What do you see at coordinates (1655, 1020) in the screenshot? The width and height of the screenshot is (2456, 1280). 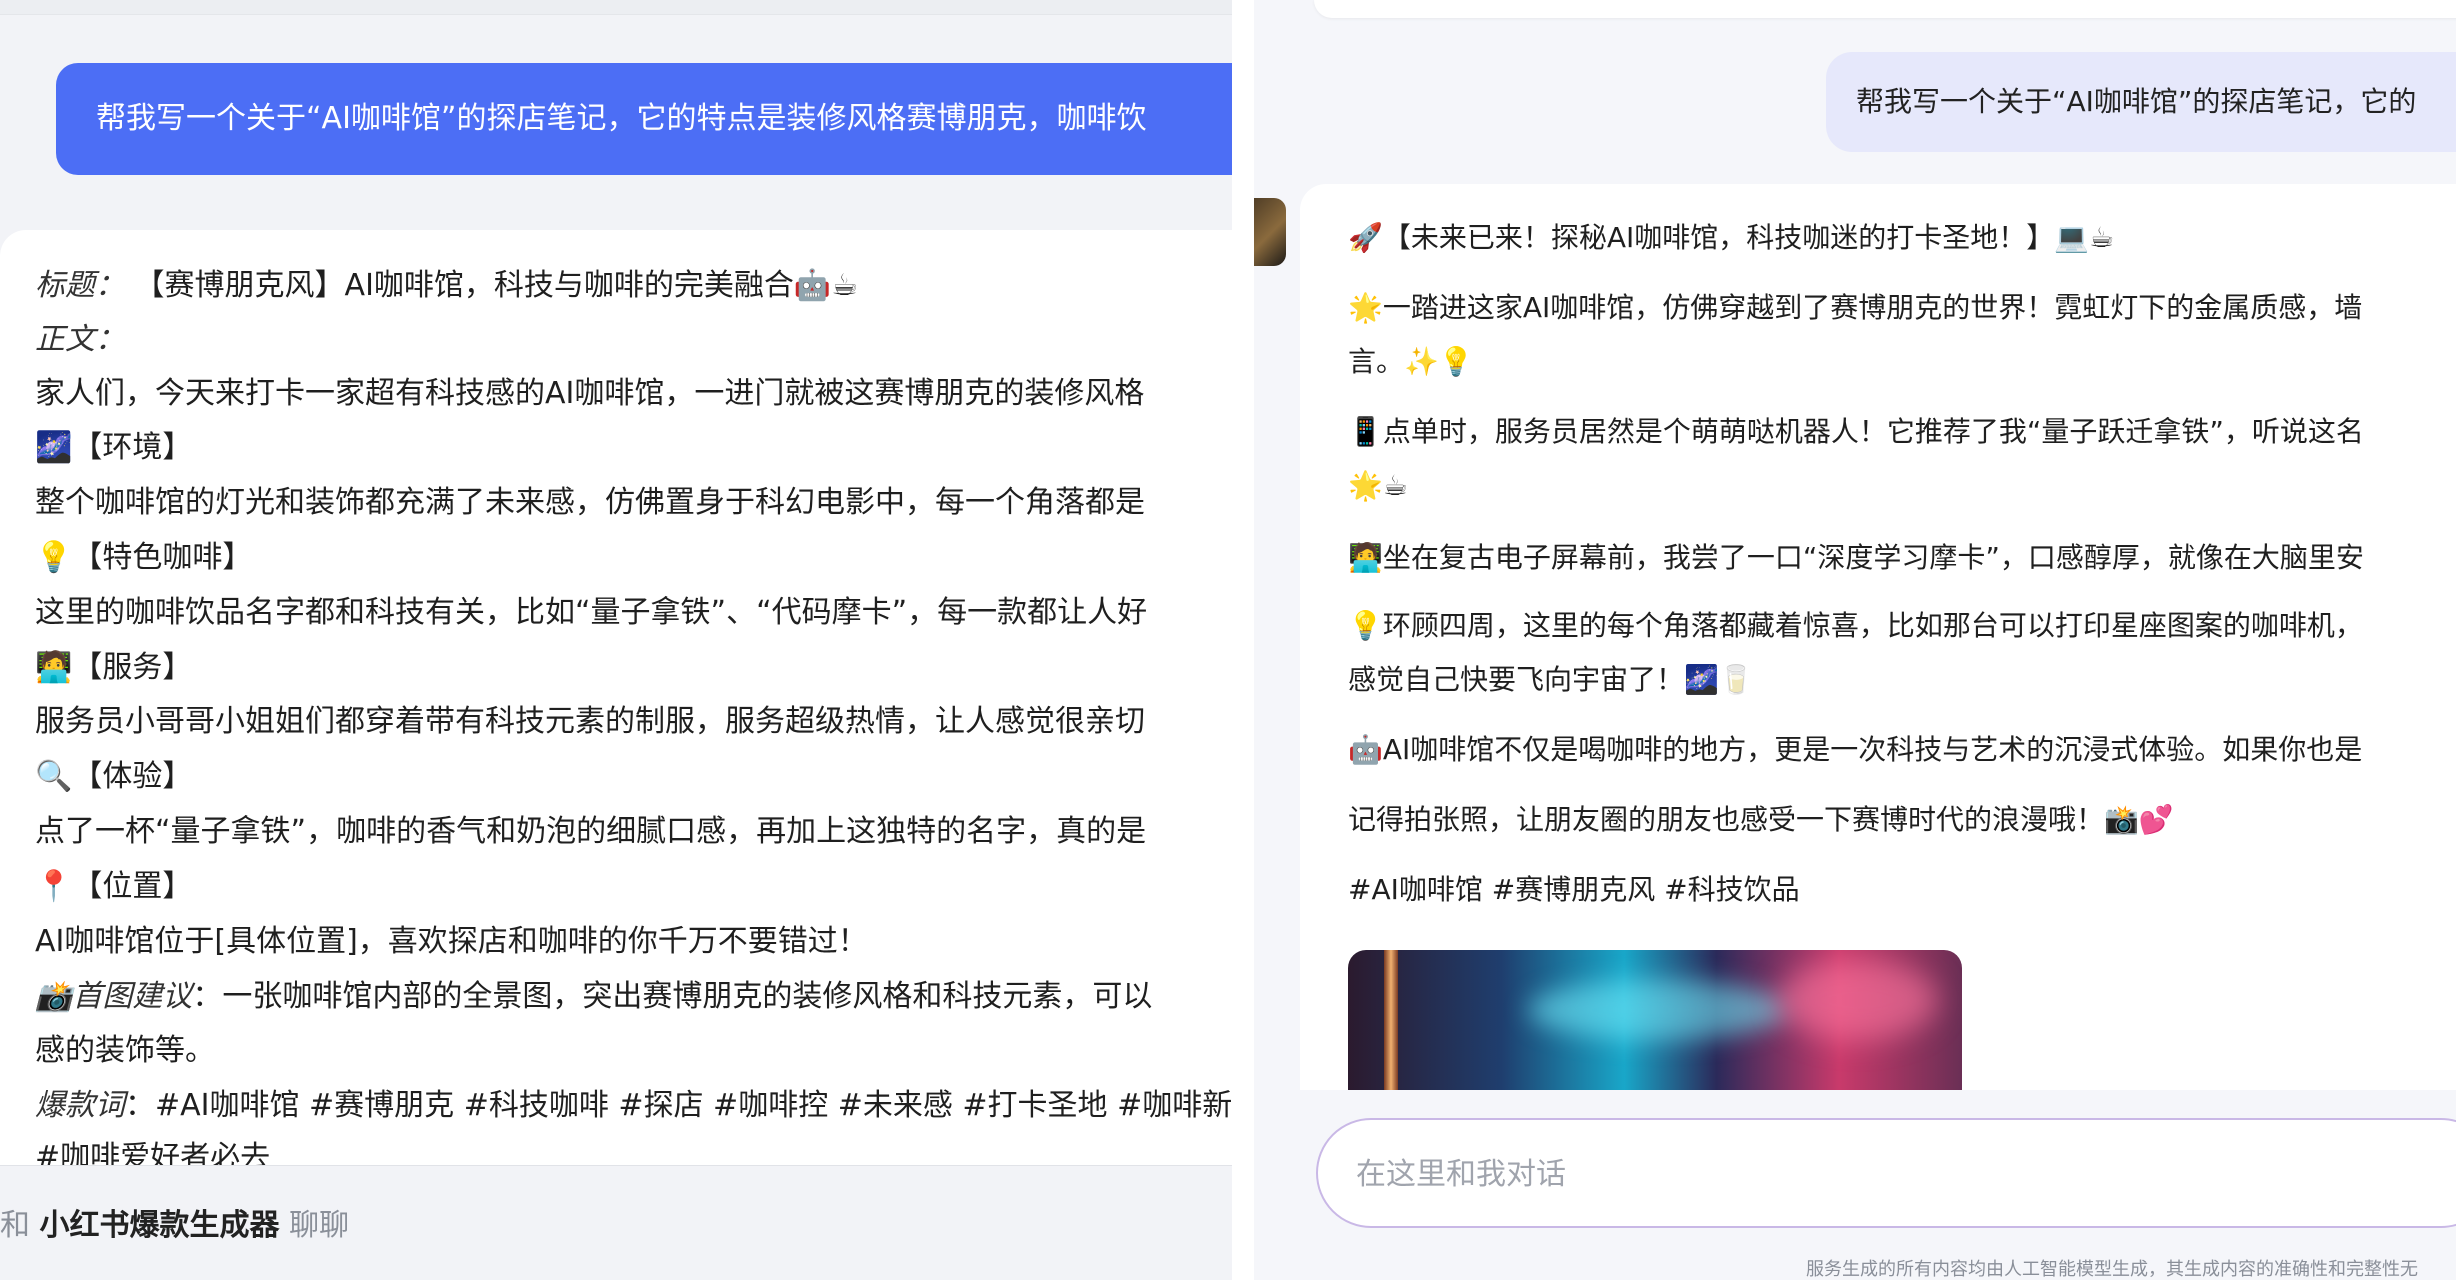 I see `generated-image` at bounding box center [1655, 1020].